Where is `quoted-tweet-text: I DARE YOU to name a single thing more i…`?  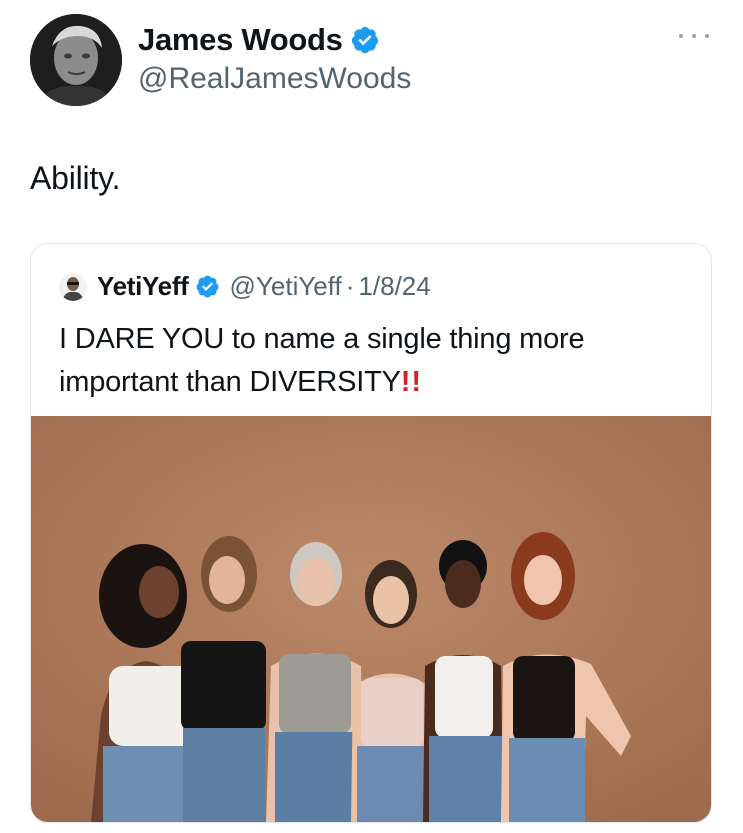 quoted-tweet-text: I DARE YOU to name a single thing more i… is located at coordinates (374, 361).